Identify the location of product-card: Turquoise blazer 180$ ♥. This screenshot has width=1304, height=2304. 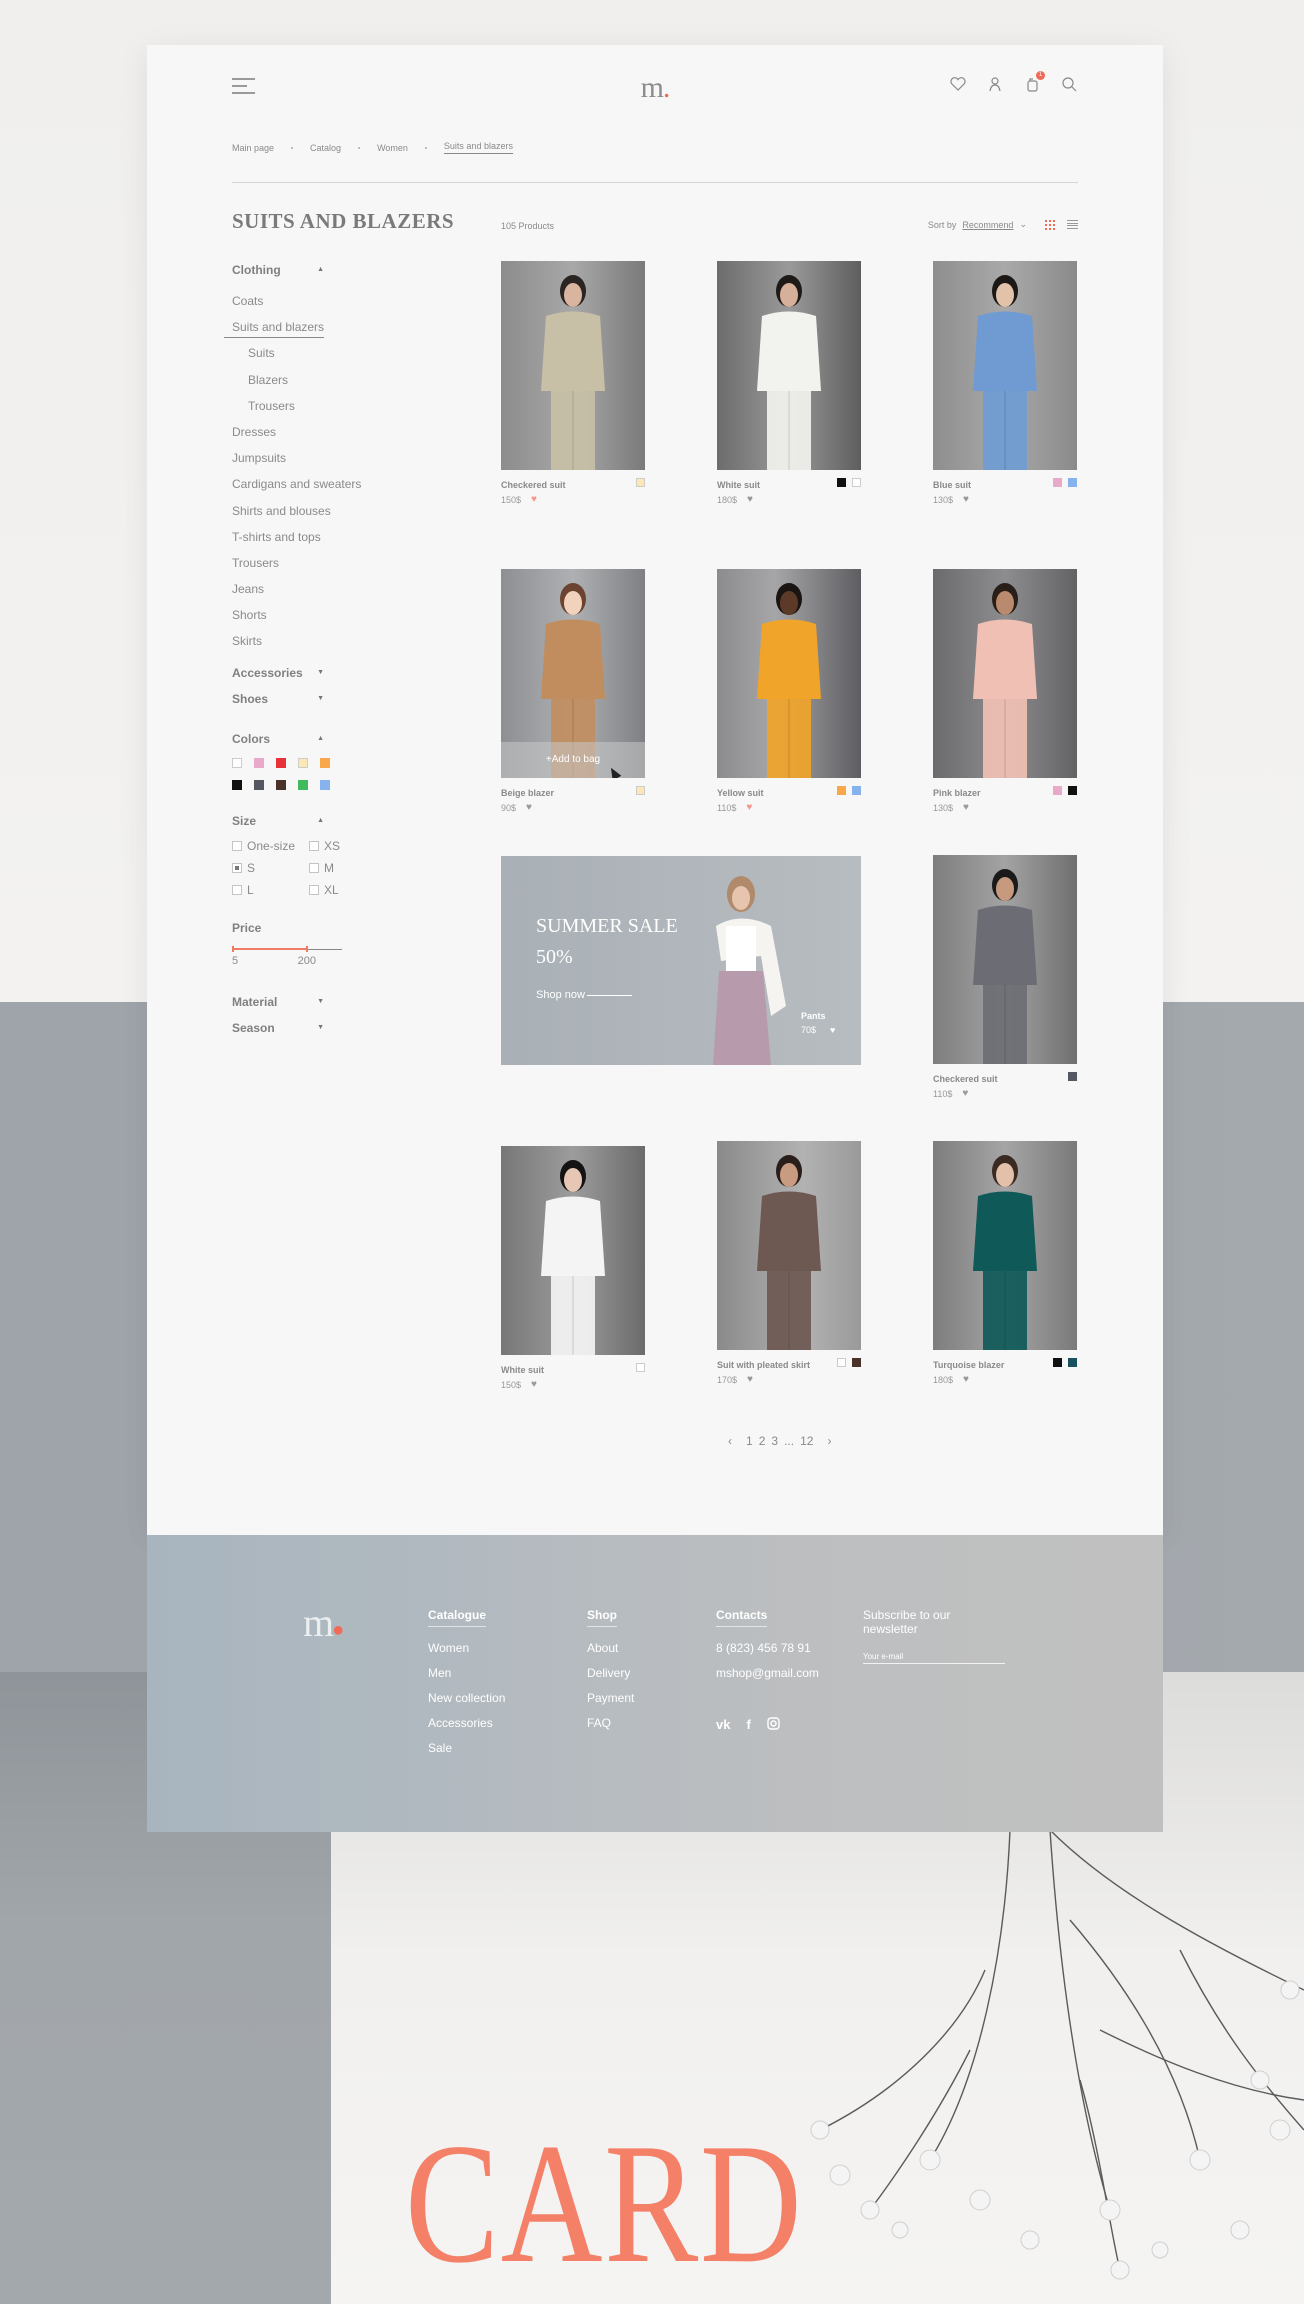
(1005, 1265).